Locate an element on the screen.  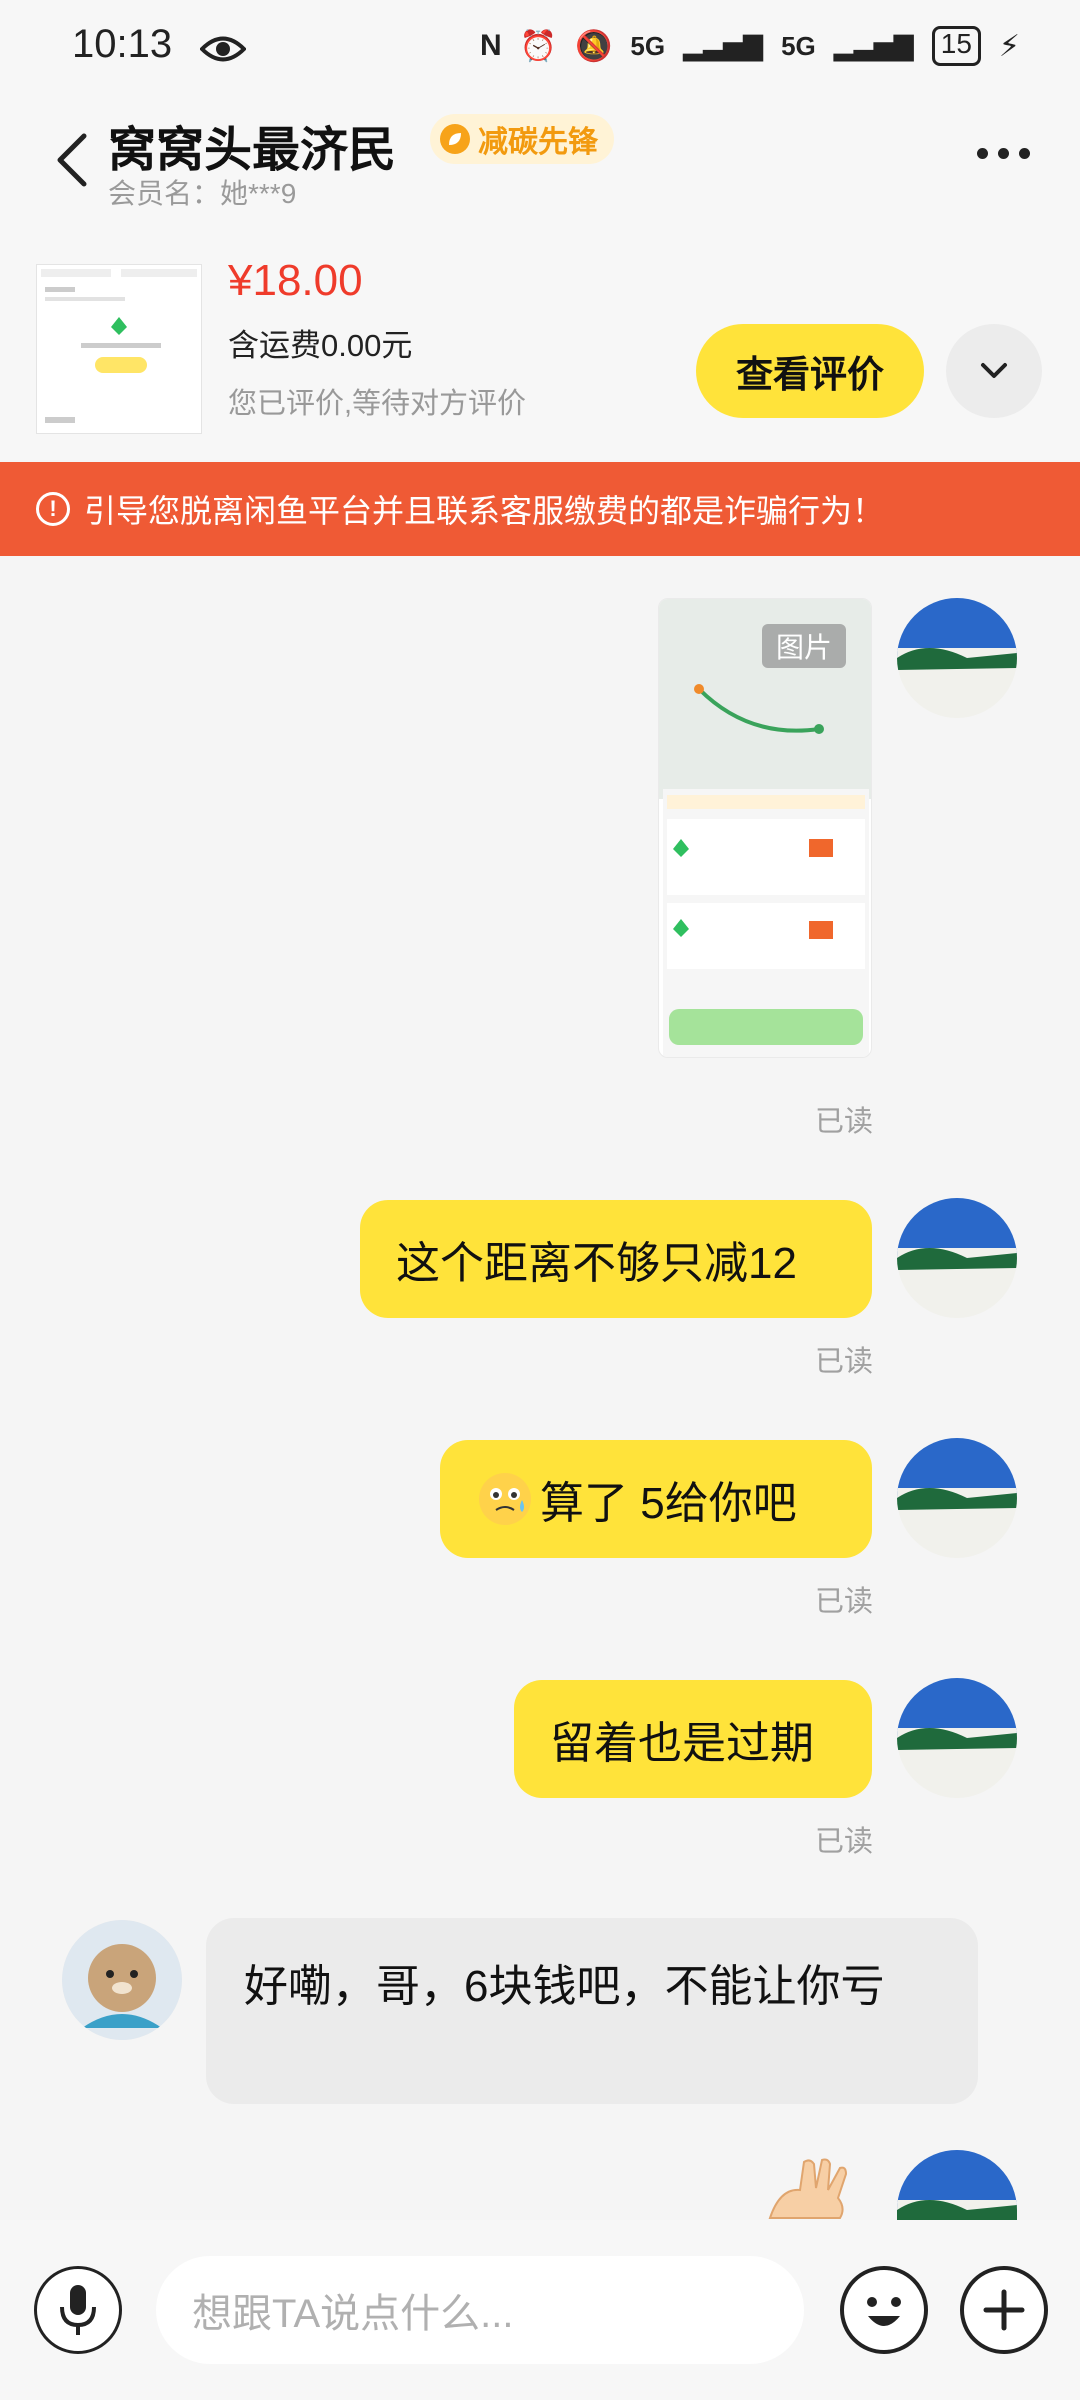
chat-header: 窝窝头最济民 减碳先锋 会员名：她***9 is located at coordinates (540, 160).